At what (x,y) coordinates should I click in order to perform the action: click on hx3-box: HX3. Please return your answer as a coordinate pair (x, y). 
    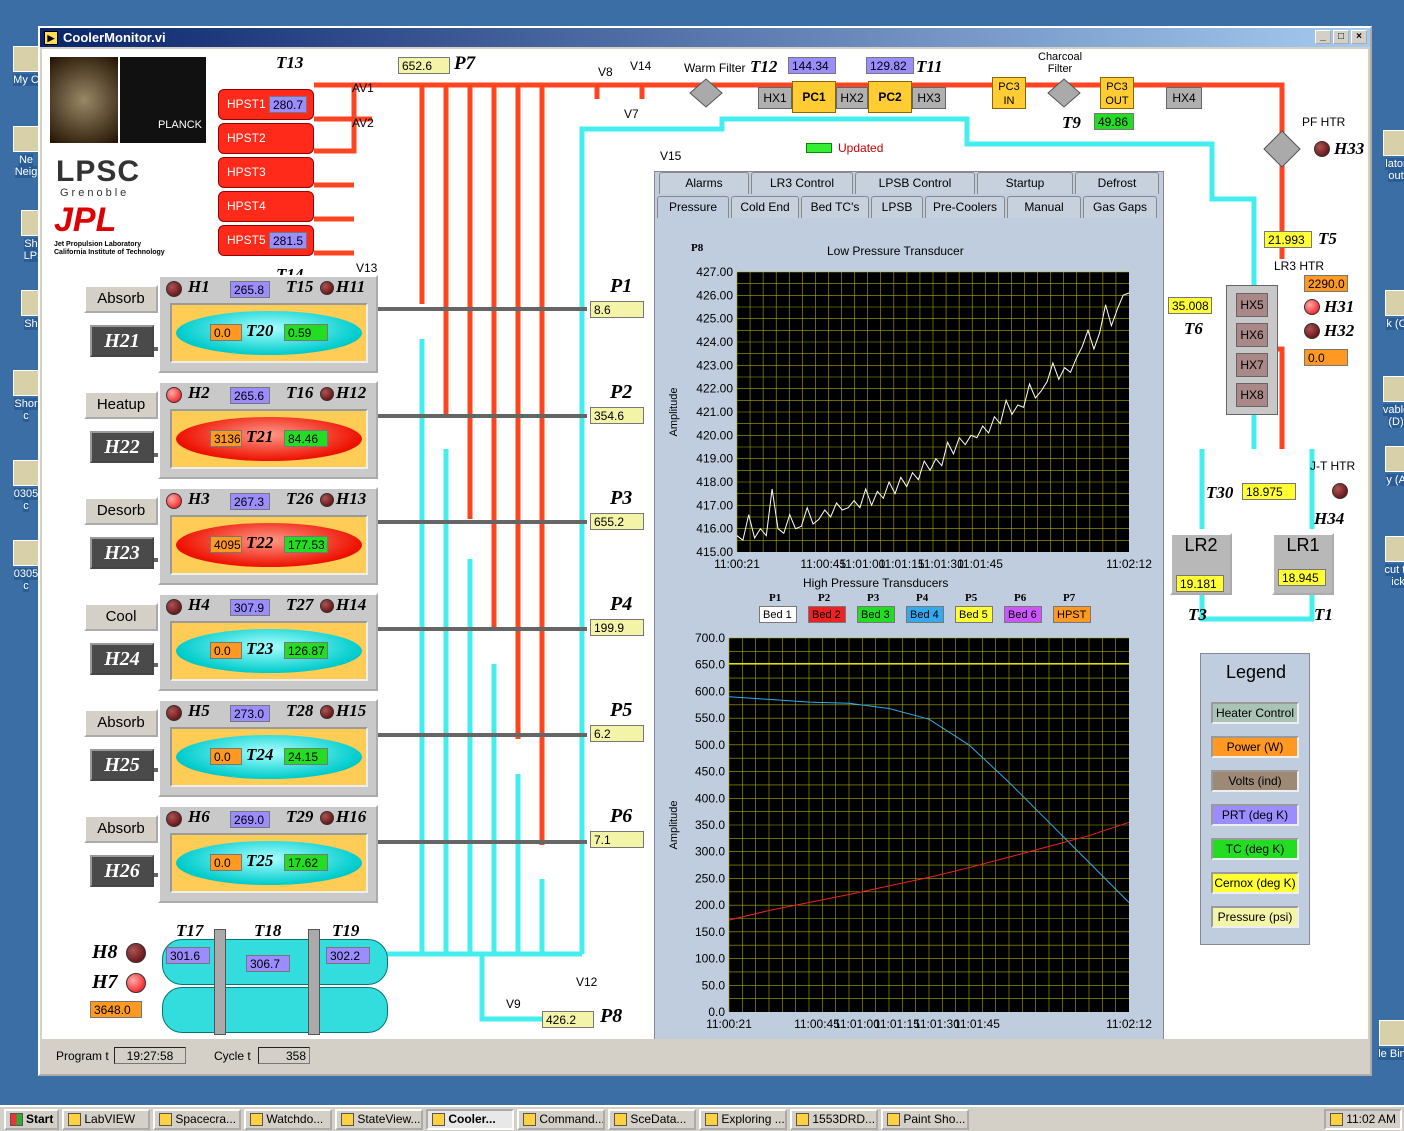
    Looking at the image, I should click on (929, 98).